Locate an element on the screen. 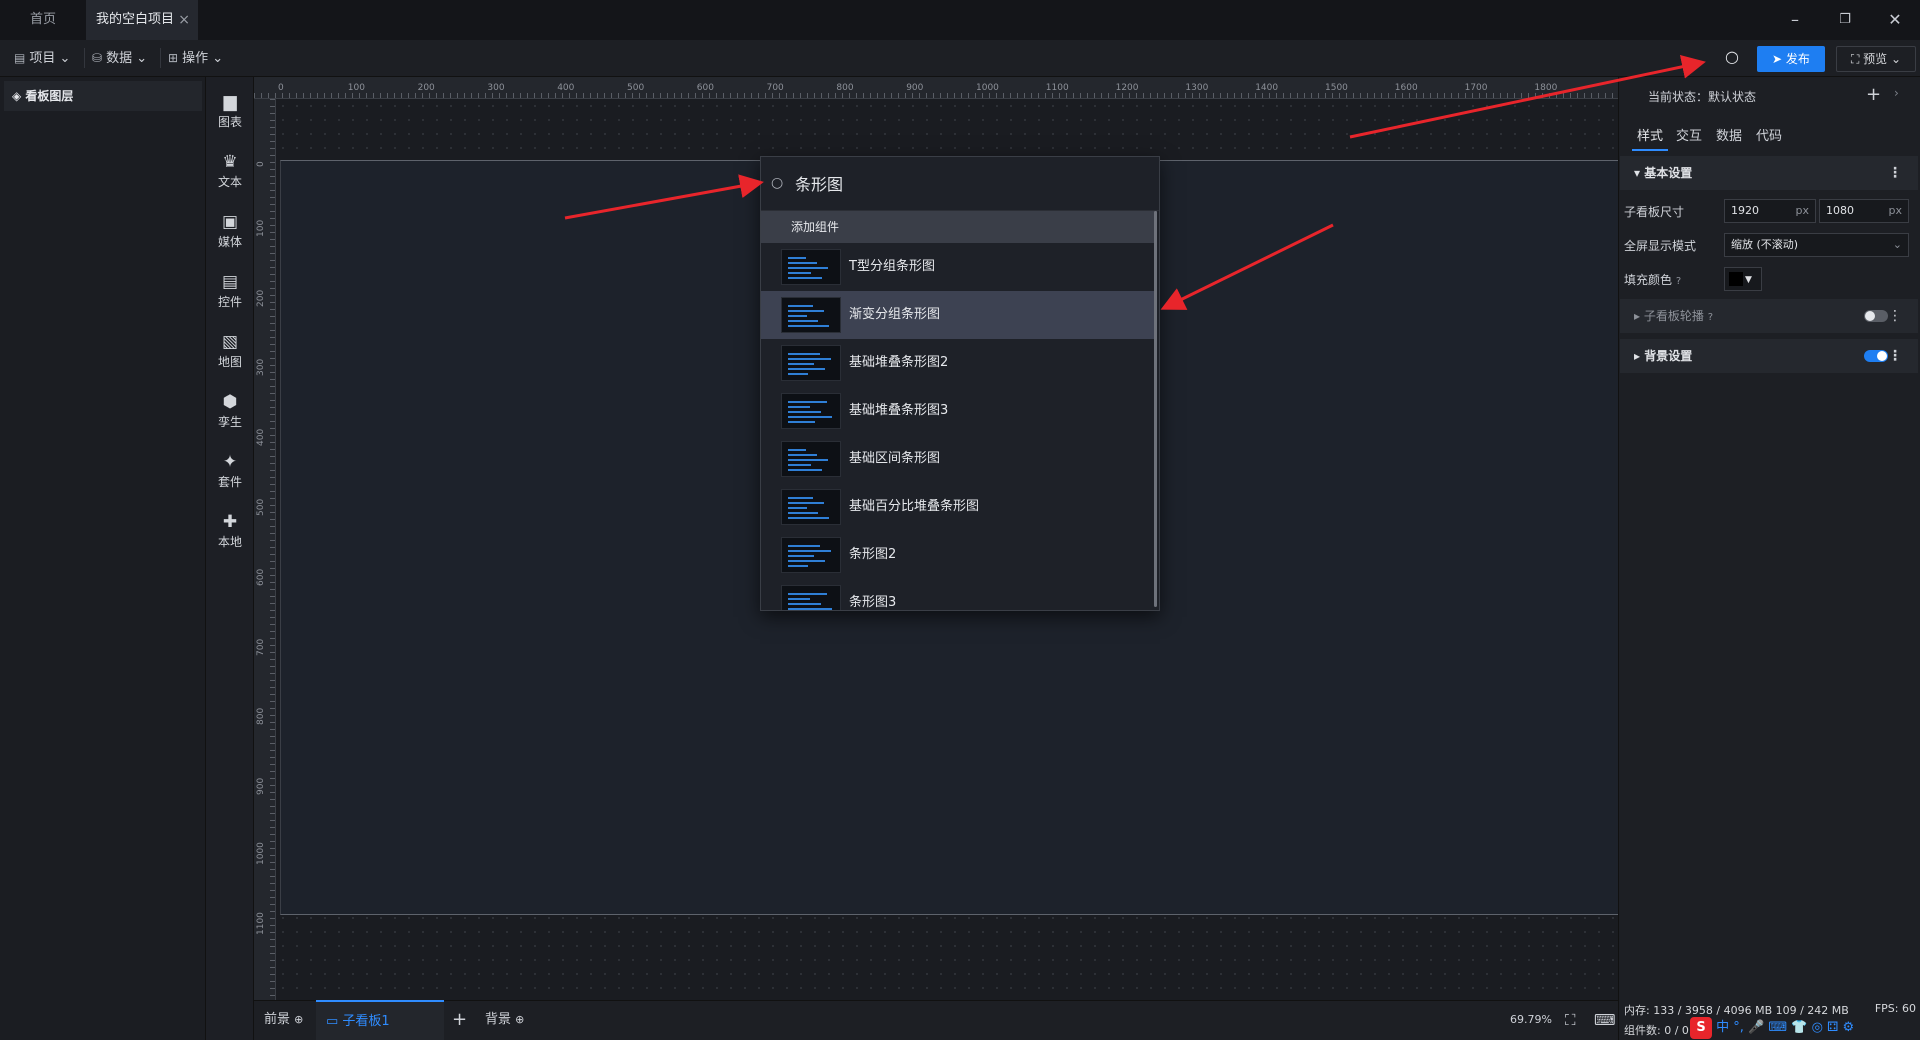 The height and width of the screenshot is (1040, 1920). search-query: 条形图 is located at coordinates (819, 184).